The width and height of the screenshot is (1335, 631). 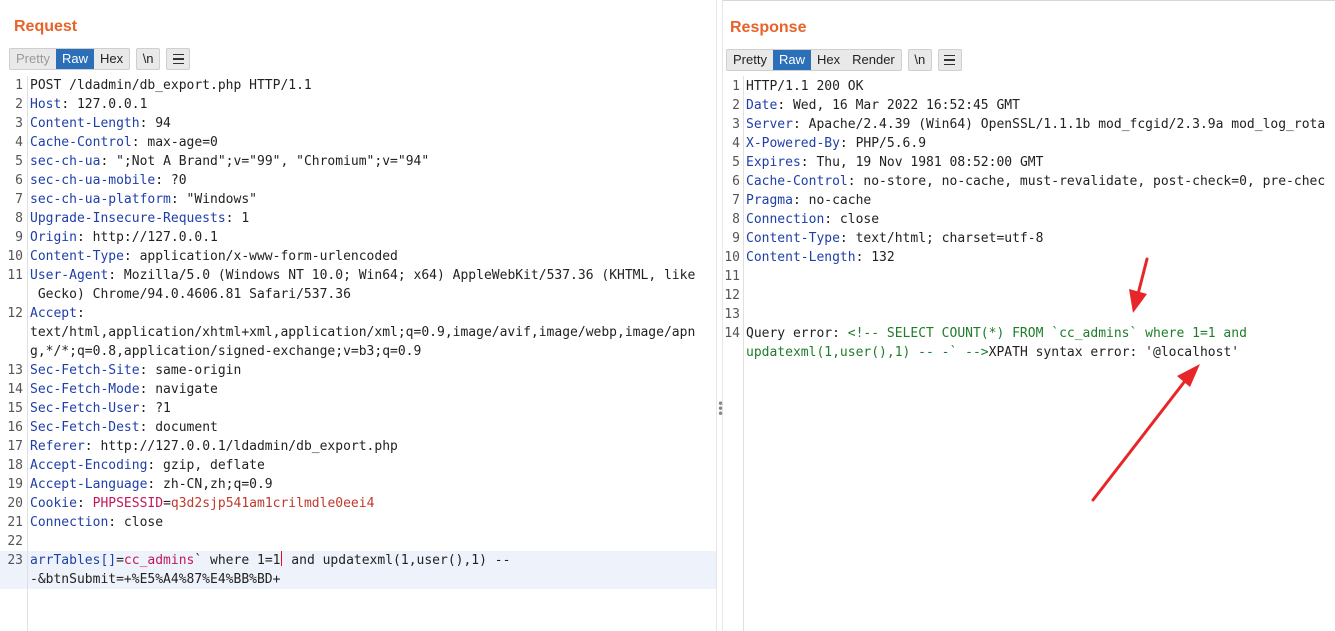 I want to click on request-line-text: Upgrade-Insecure-Requests: 1, so click(x=371, y=218).